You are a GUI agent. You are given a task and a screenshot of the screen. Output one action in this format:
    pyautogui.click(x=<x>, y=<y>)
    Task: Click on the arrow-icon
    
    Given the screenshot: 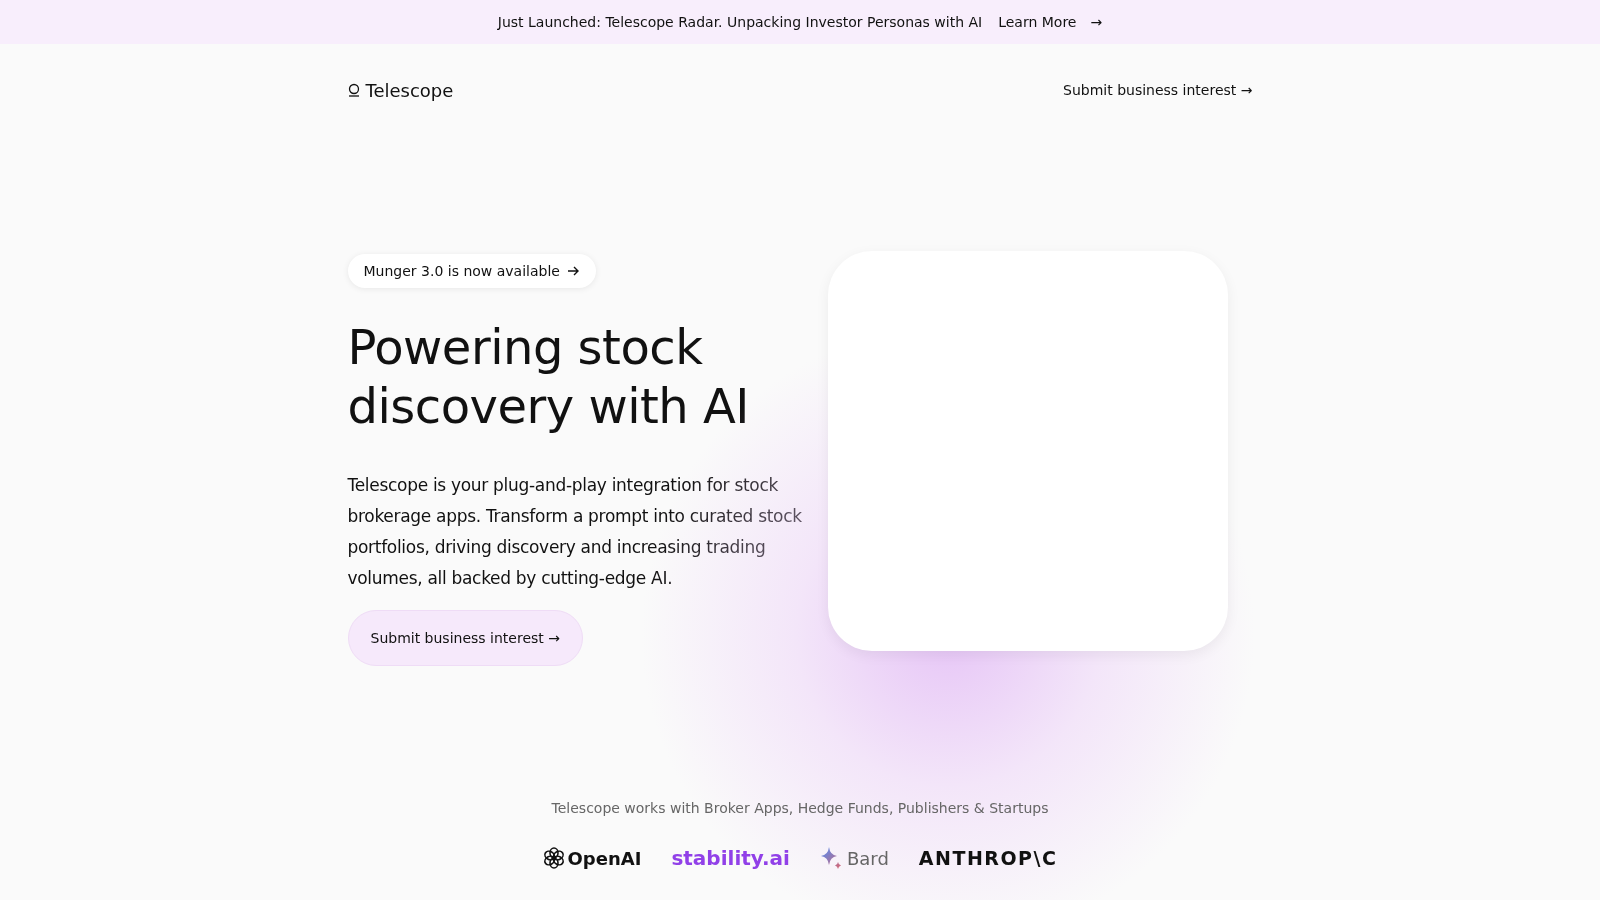 What is the action you would take?
    pyautogui.click(x=572, y=271)
    